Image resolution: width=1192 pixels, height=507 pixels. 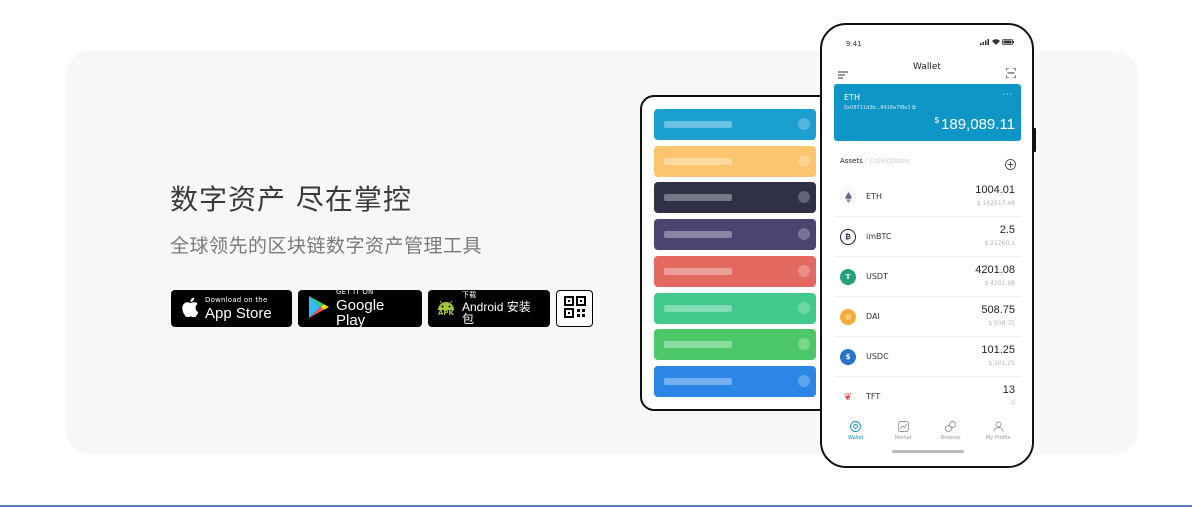 I want to click on more-icon: ···, so click(x=1007, y=94).